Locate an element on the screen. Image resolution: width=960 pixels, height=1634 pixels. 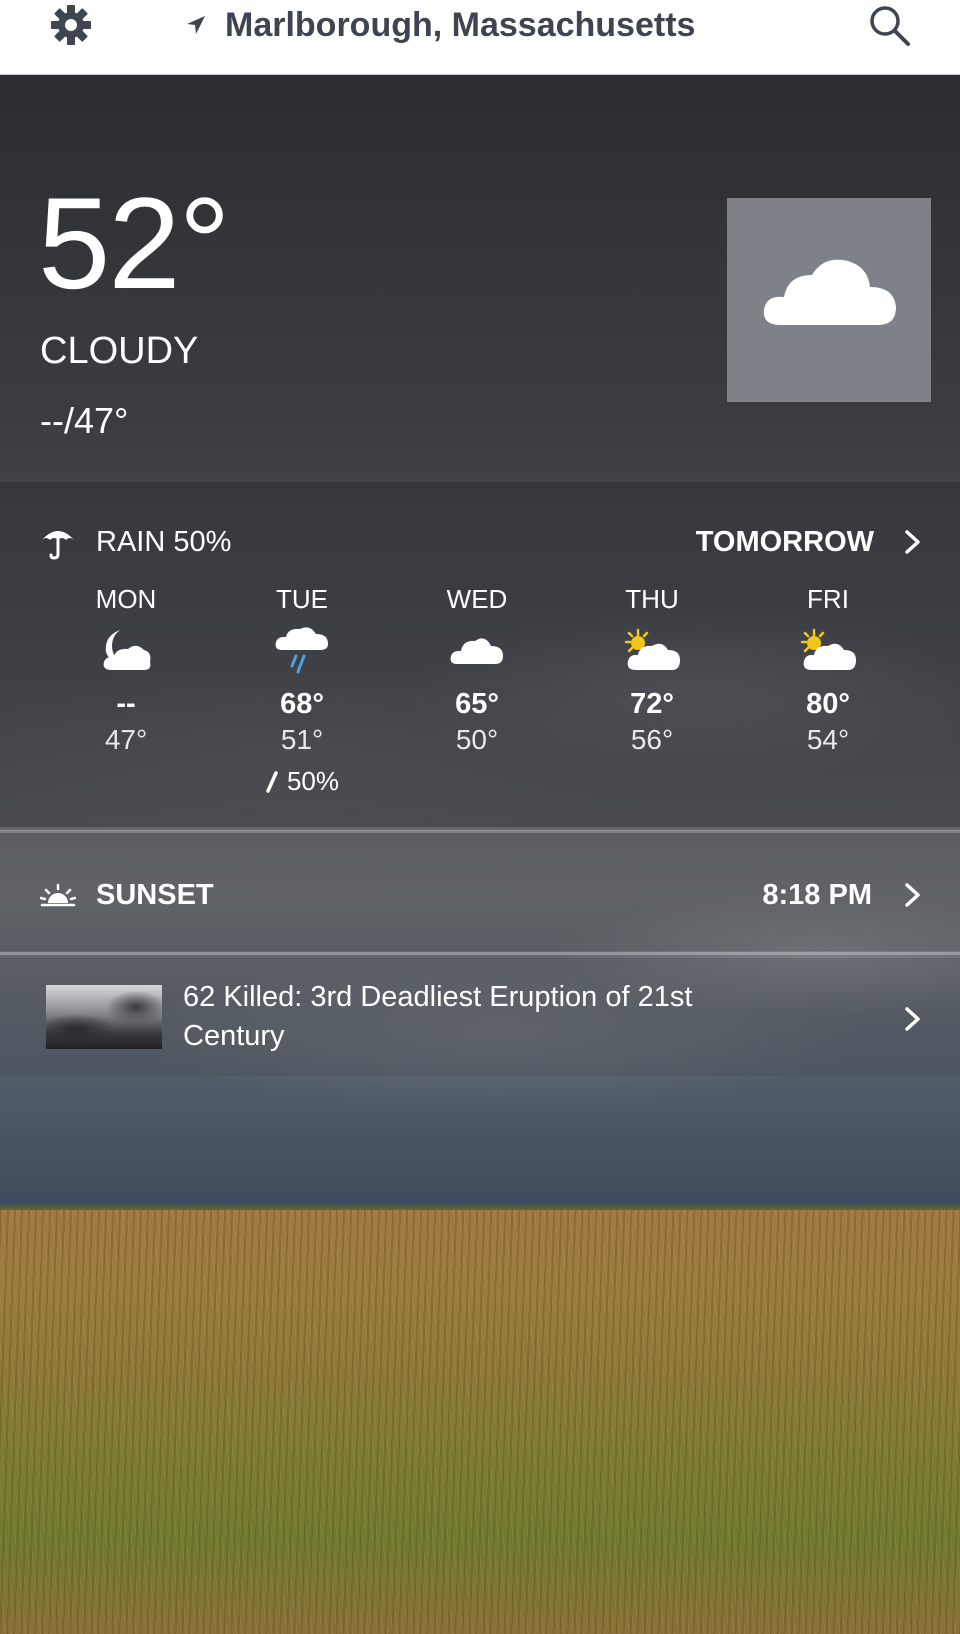
top-bar: Marlborough, Massachusetts is located at coordinates (480, 37).